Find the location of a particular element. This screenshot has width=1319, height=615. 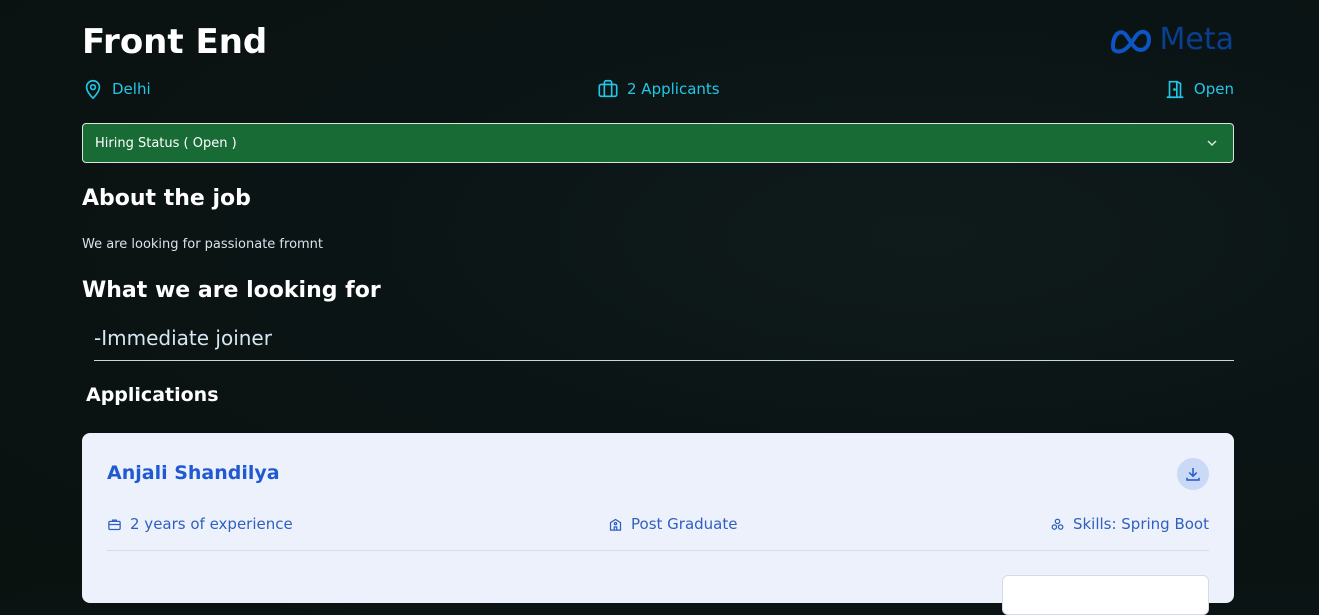

meta-logo-icon is located at coordinates (1130, 41).